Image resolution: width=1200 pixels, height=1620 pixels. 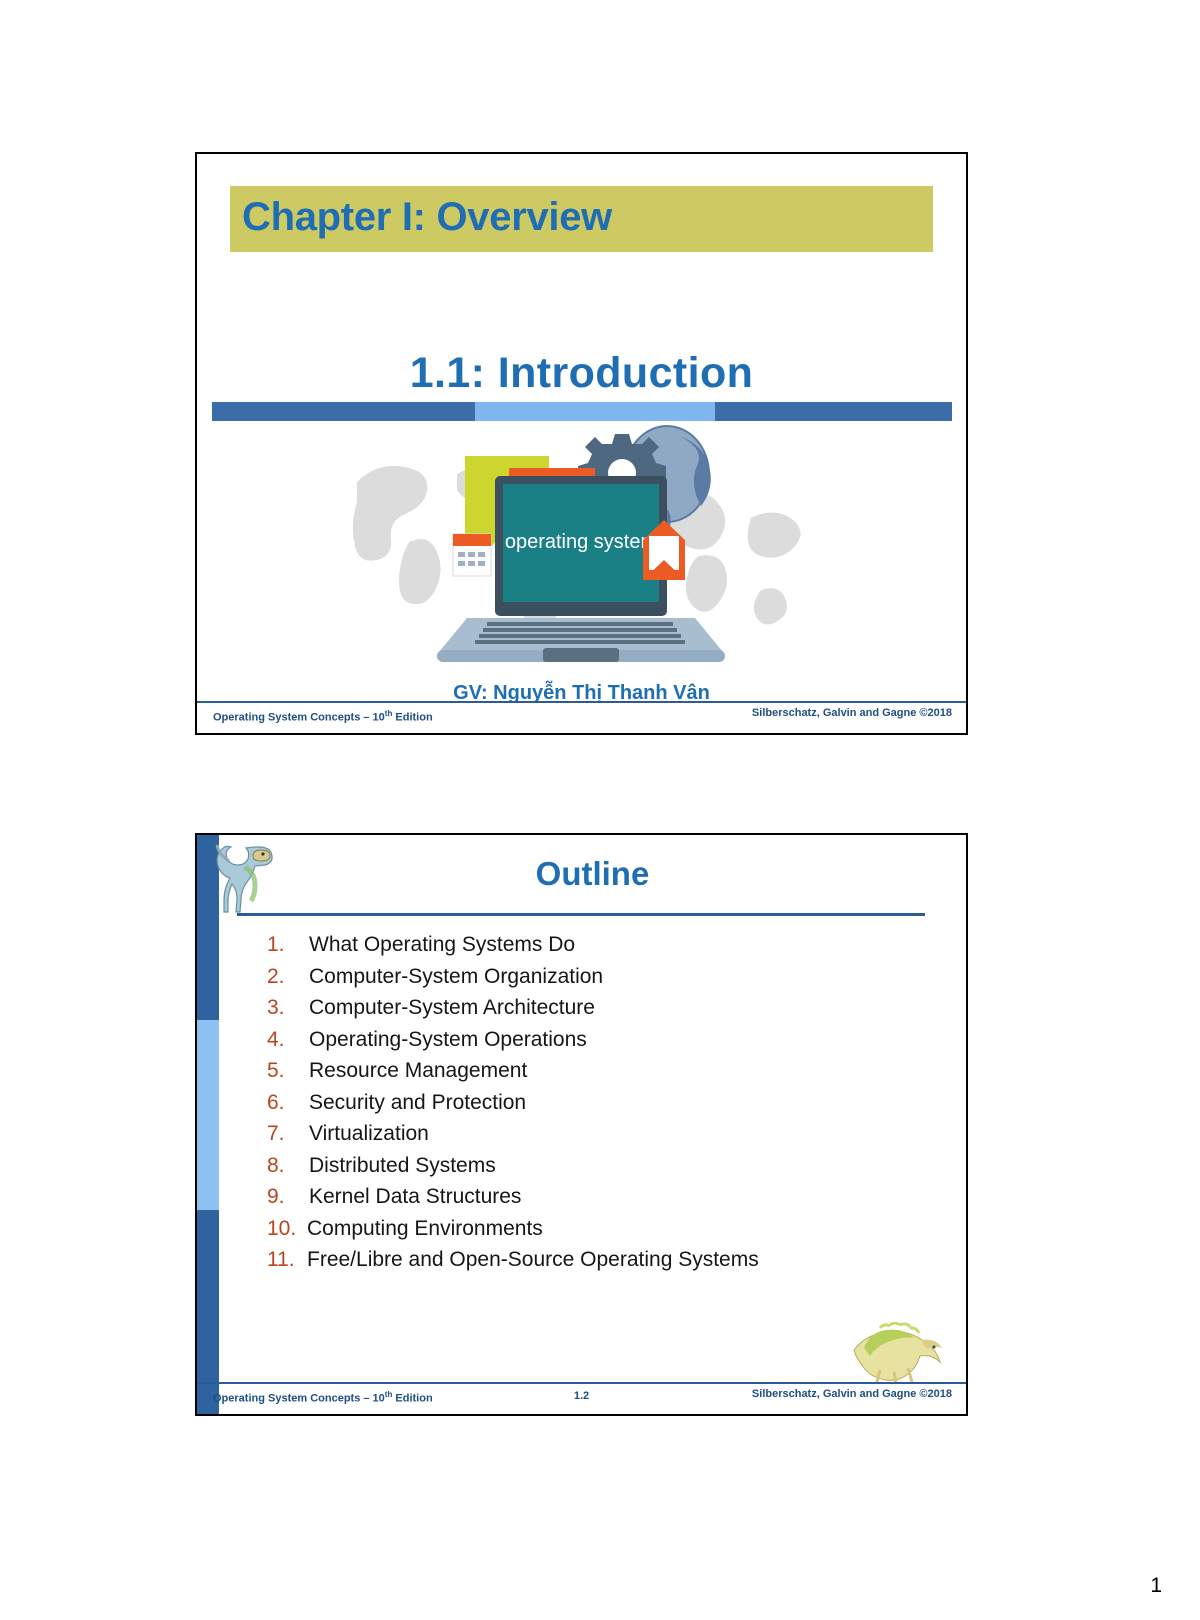 I want to click on list-item-label: Computing Environments, so click(x=425, y=1228).